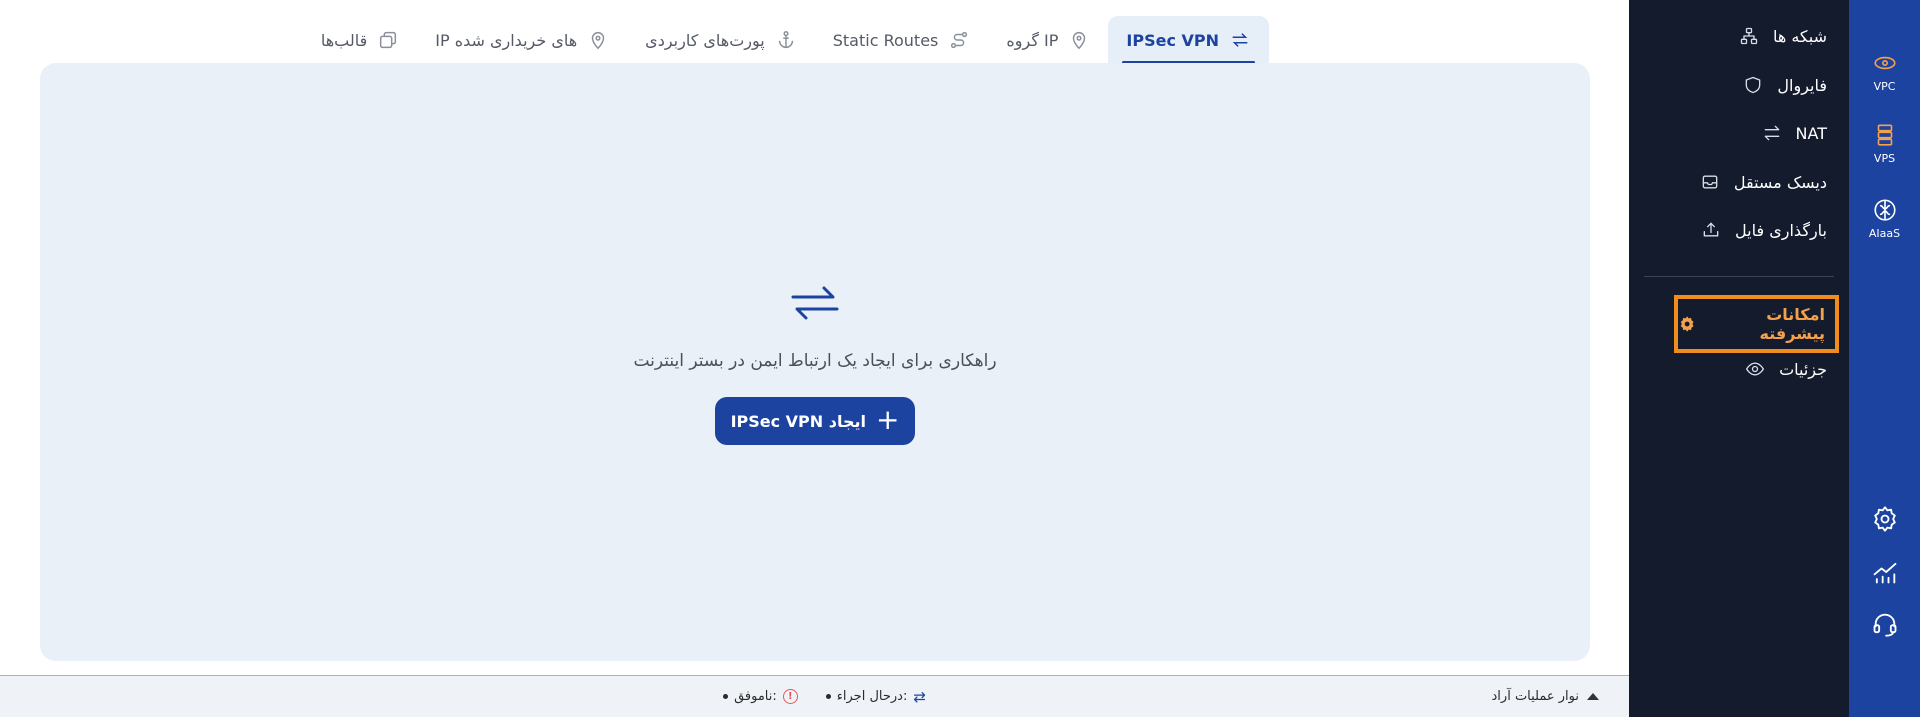  I want to click on advanced-features-label: امکانات پیشرفته, so click(1792, 324).